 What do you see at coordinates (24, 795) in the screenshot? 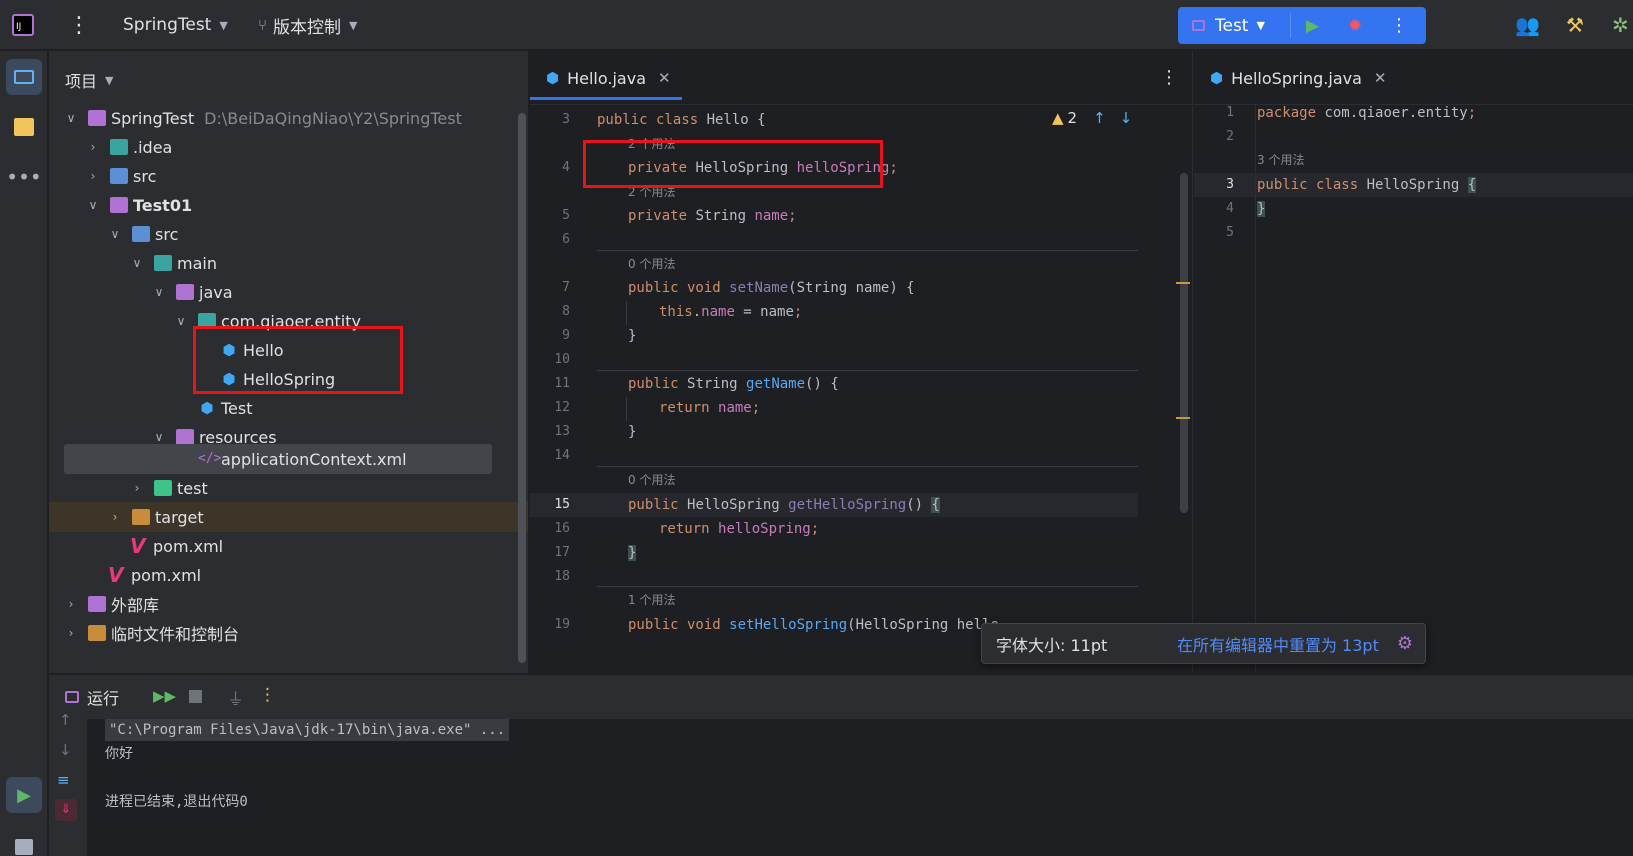
I see `run-tool-icon: ▶` at bounding box center [24, 795].